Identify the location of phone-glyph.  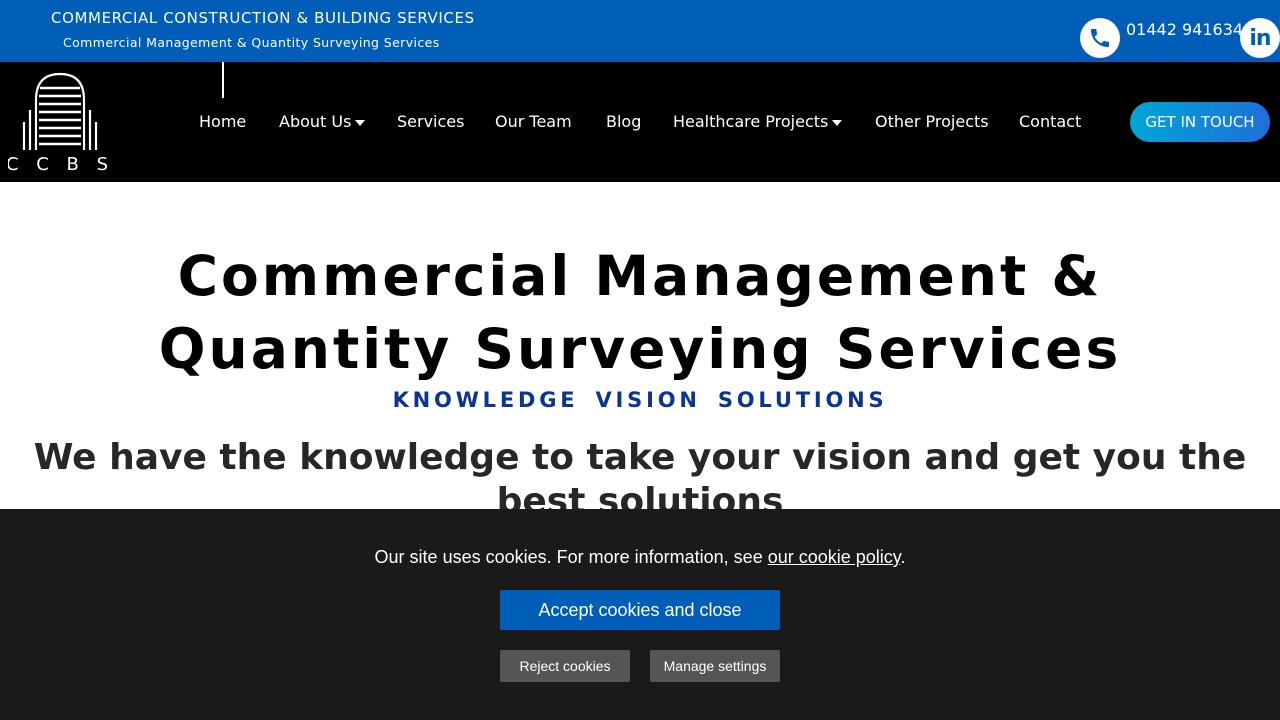
(1100, 38).